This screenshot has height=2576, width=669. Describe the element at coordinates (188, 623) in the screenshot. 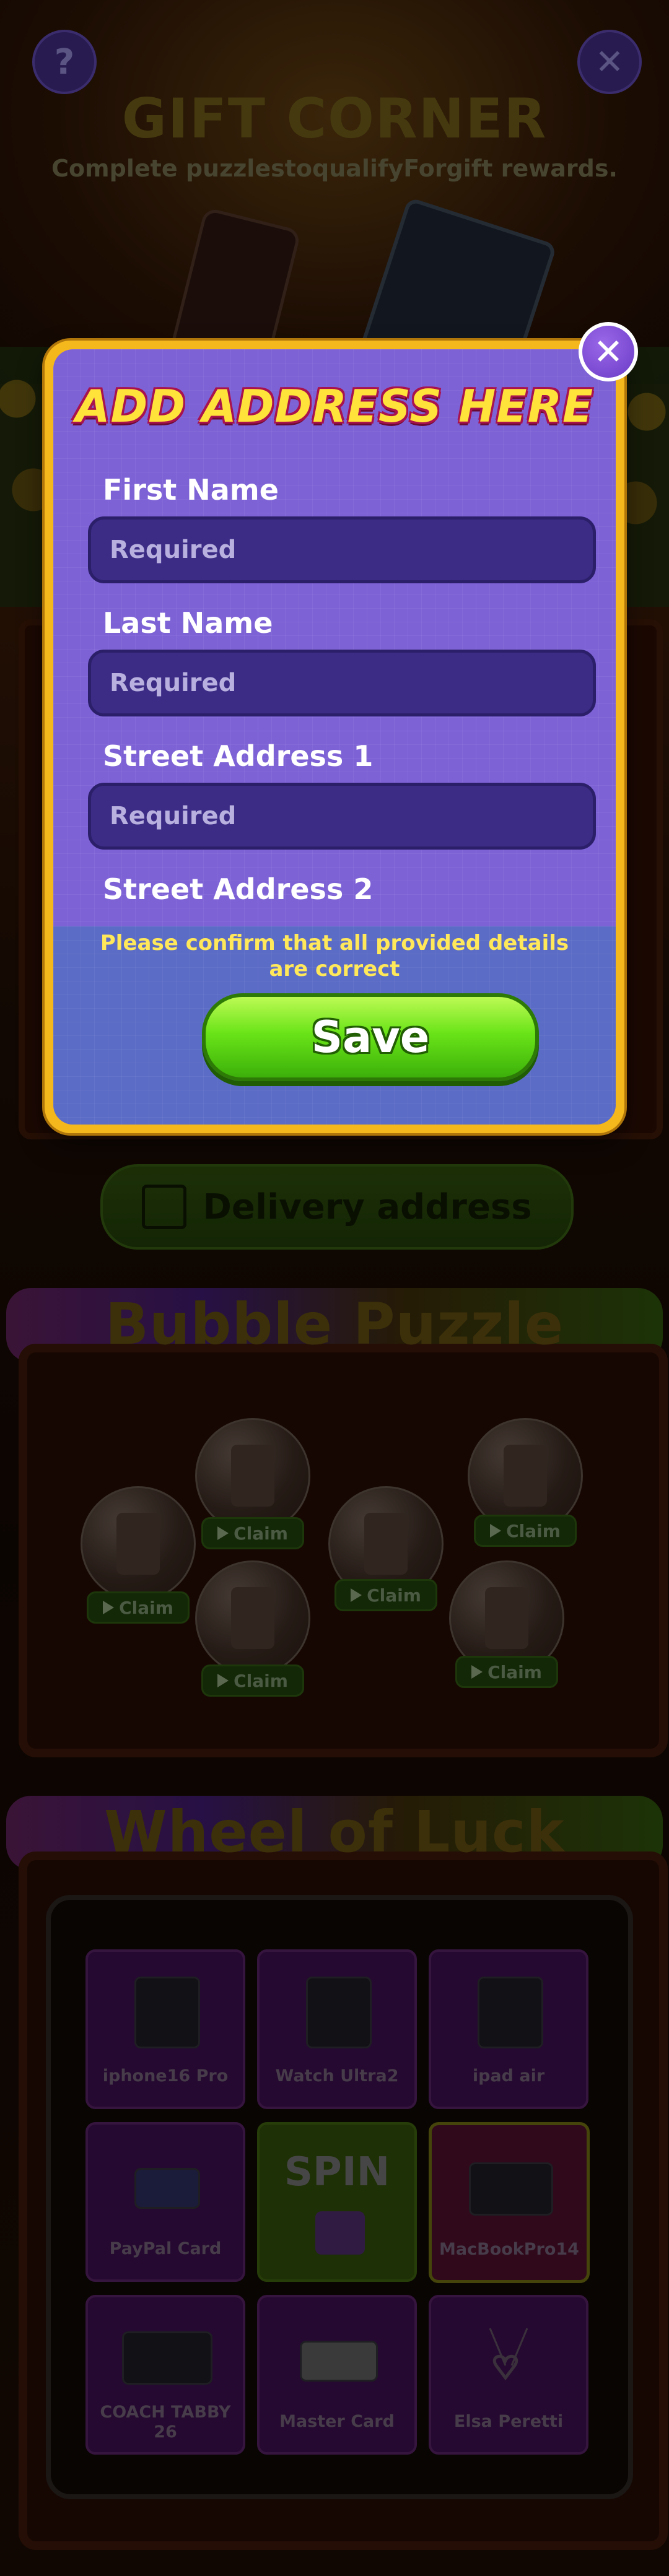

I see `last-name-label: Last Name` at that location.